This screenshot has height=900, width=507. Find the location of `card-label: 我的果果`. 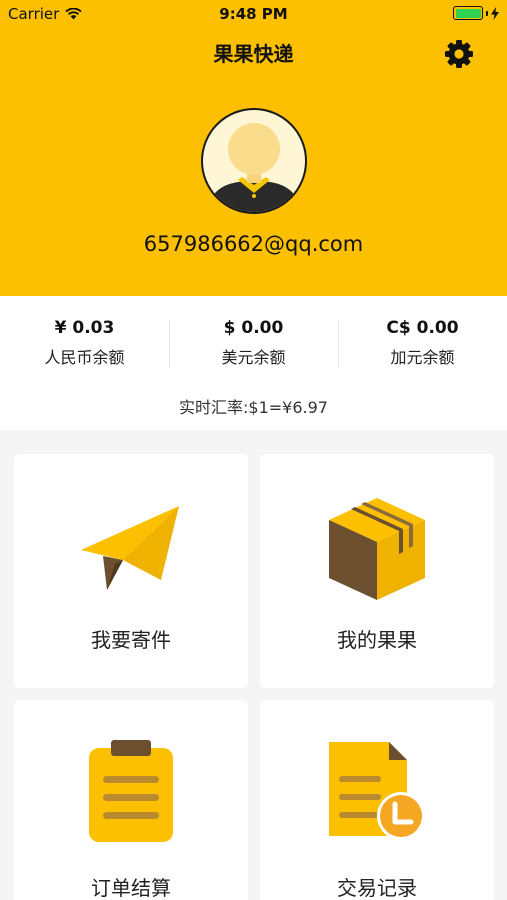

card-label: 我的果果 is located at coordinates (377, 640).